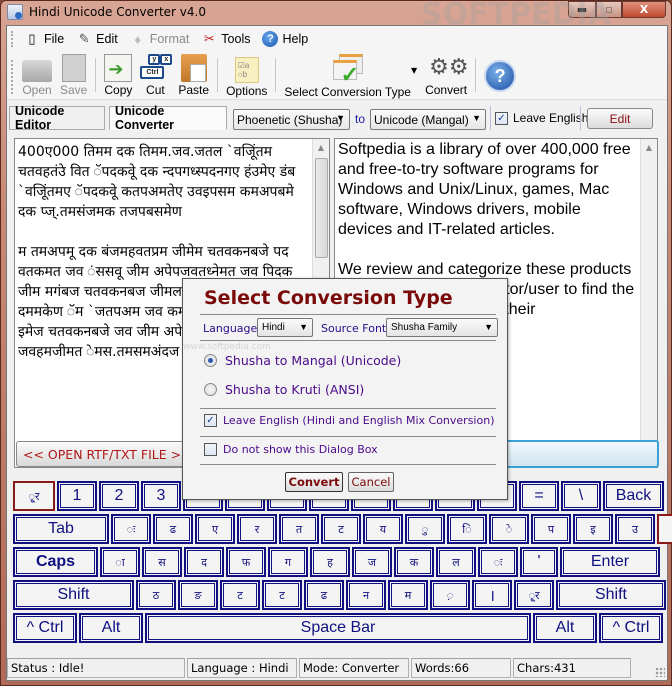  Describe the element at coordinates (168, 118) in the screenshot. I see `tab-unicode-converter: Unicode Converter` at that location.